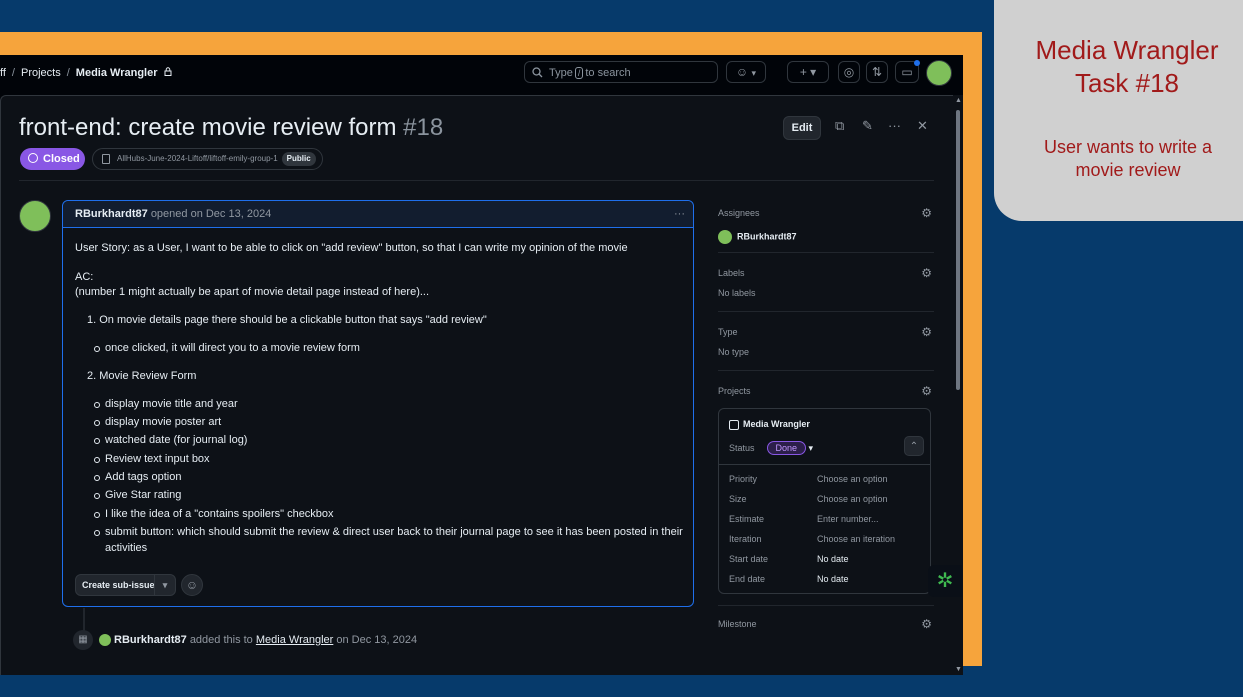  I want to click on issue-title-text: front-end: create movie review form, so click(208, 127).